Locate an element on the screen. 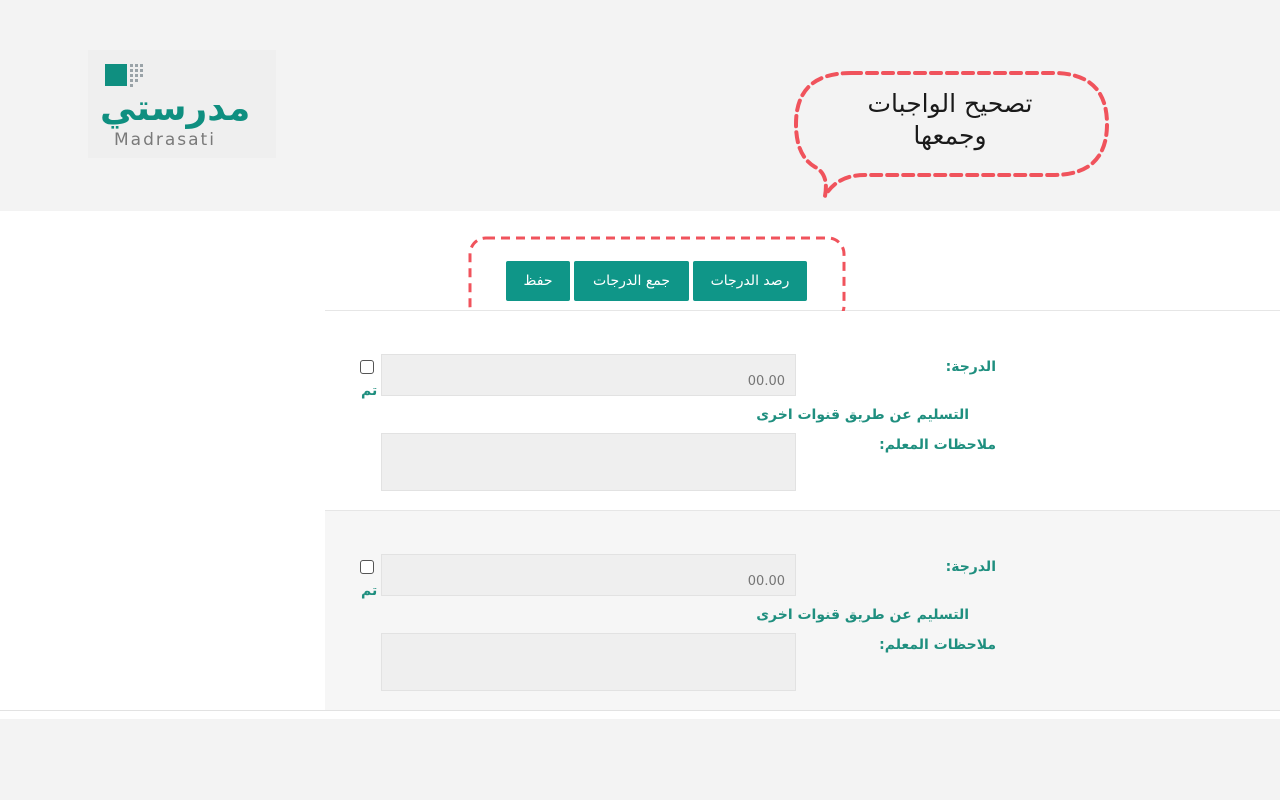 Image resolution: width=1280 pixels, height=800 pixels. save-button: حفظ is located at coordinates (538, 281).